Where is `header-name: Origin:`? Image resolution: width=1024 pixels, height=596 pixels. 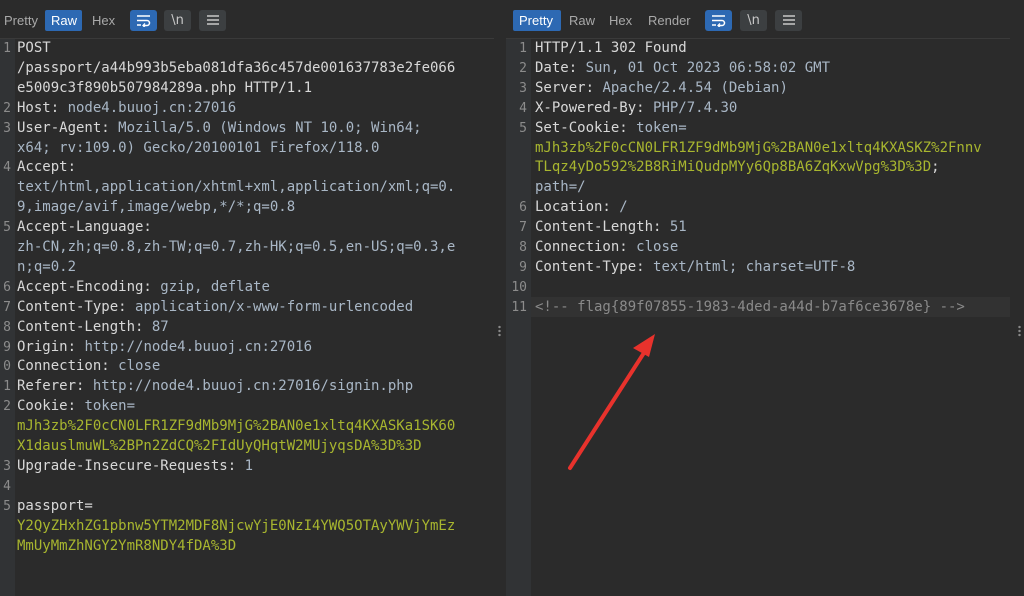 header-name: Origin: is located at coordinates (51, 346).